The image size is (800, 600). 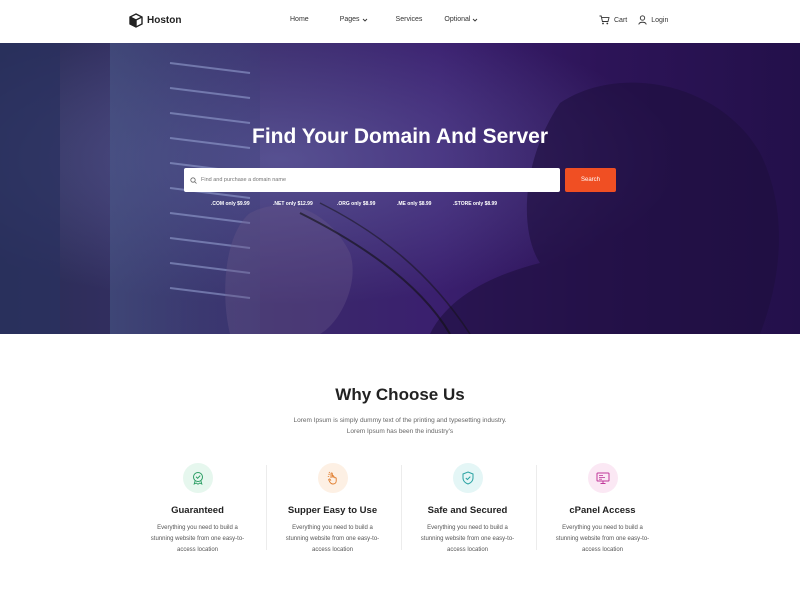 I want to click on navbar: Hoston Home Pages Services Optional Cart, so click(x=400, y=21).